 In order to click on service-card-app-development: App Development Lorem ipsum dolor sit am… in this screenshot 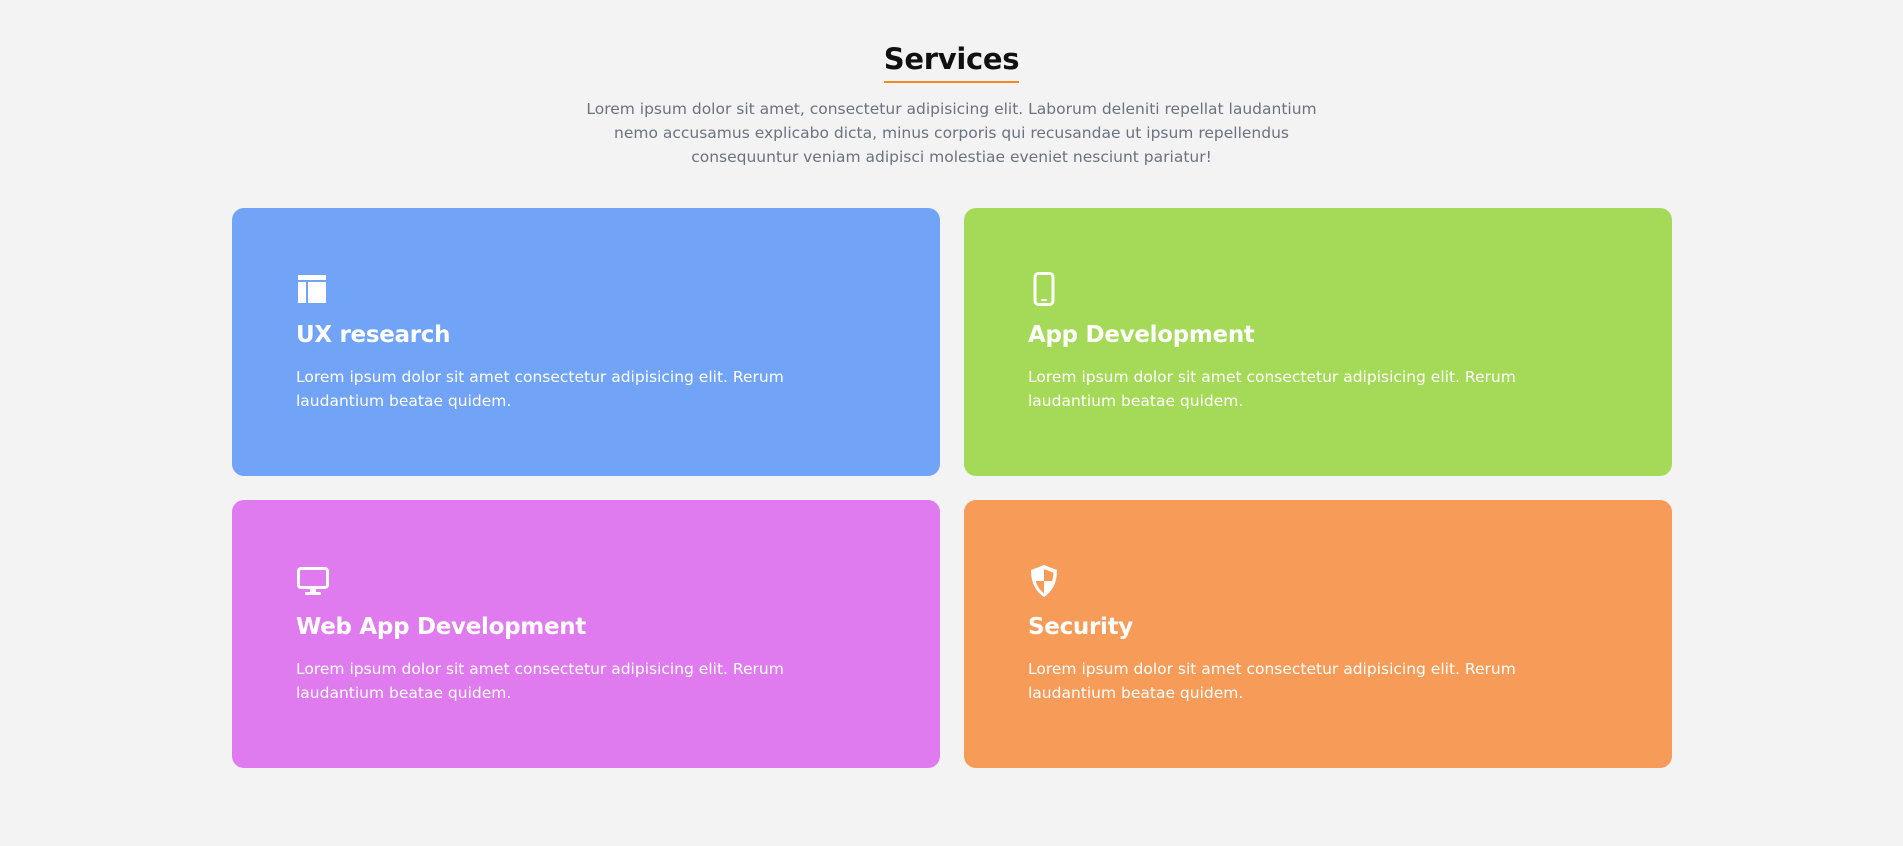, I will do `click(1318, 342)`.